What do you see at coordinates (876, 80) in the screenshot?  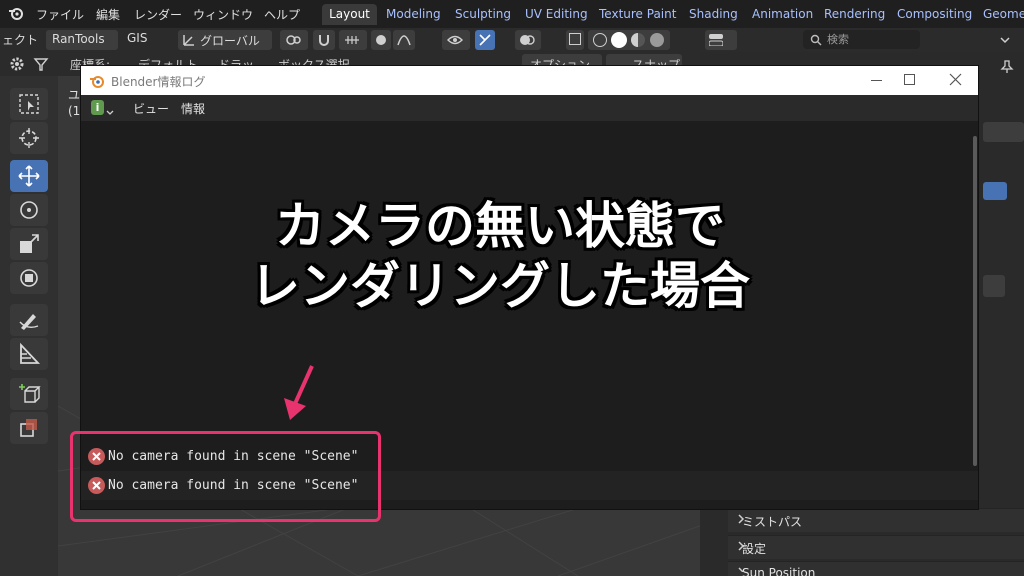 I see `minimize-icon` at bounding box center [876, 80].